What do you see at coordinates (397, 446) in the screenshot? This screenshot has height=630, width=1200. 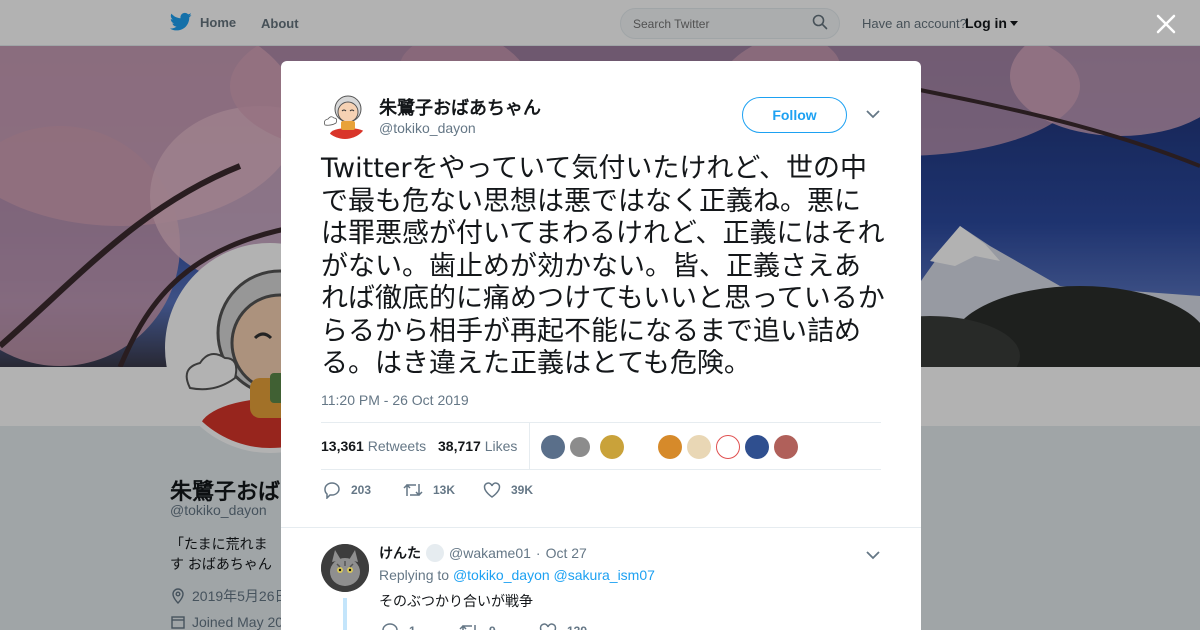 I see `retweets-label: Retweets` at bounding box center [397, 446].